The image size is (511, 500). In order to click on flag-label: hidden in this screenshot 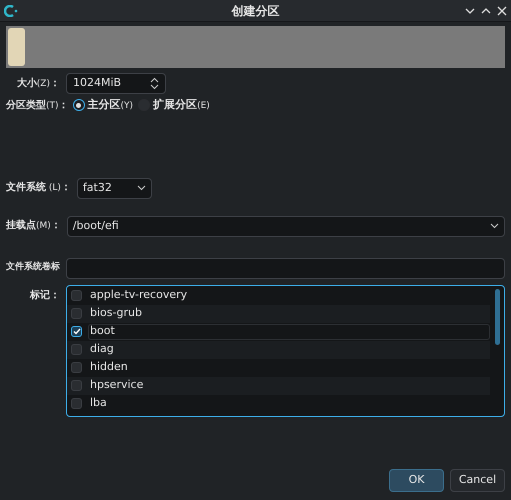, I will do `click(109, 368)`.